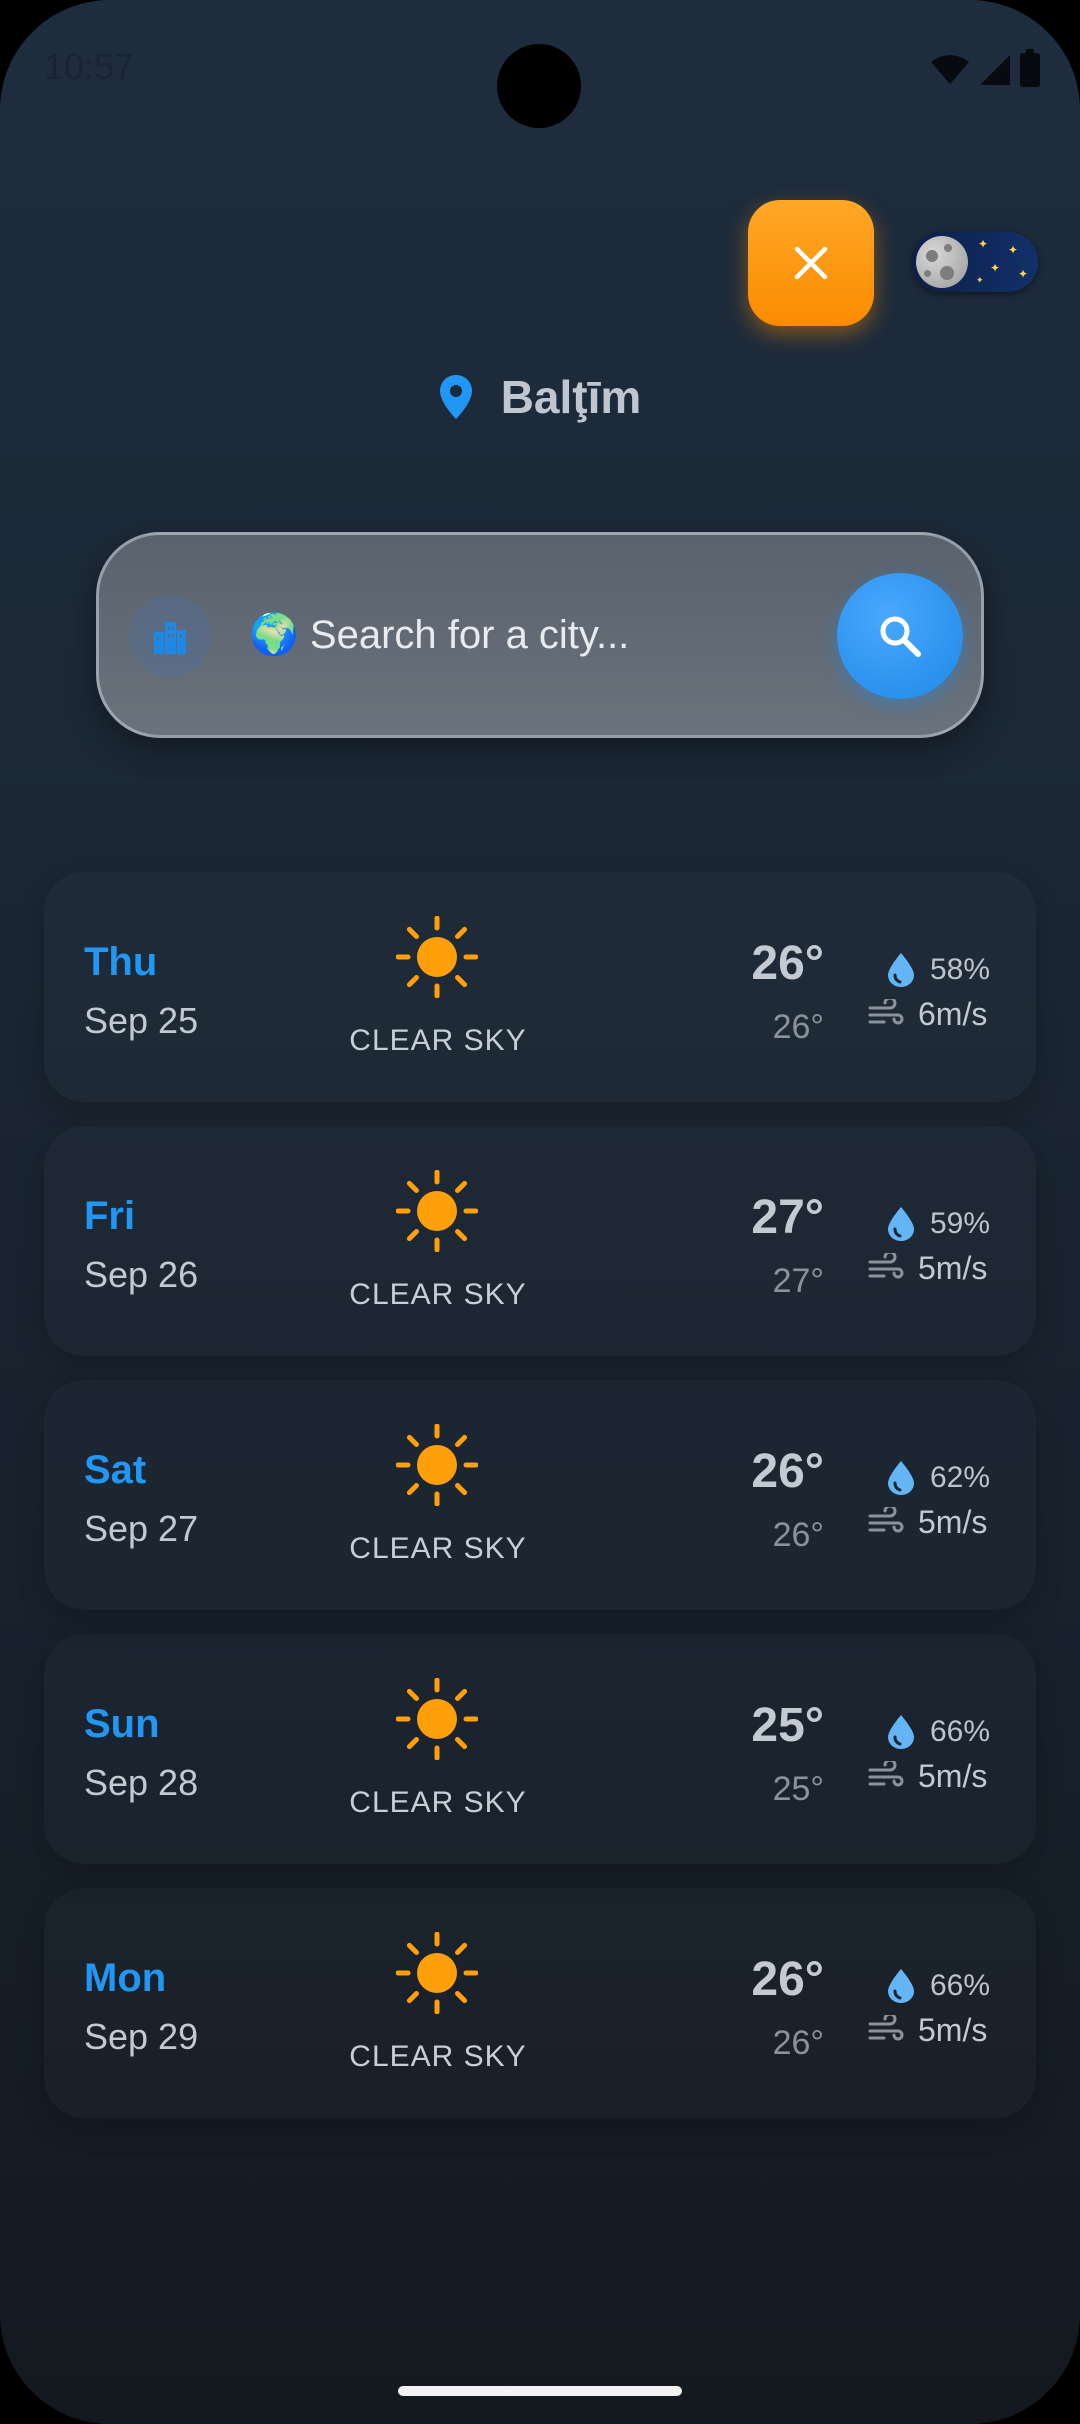  What do you see at coordinates (540, 2003) in the screenshot?
I see `forecast-day-card: Mon Sep 29 CLEAR SKY 26° 26° 66% 5m/s` at bounding box center [540, 2003].